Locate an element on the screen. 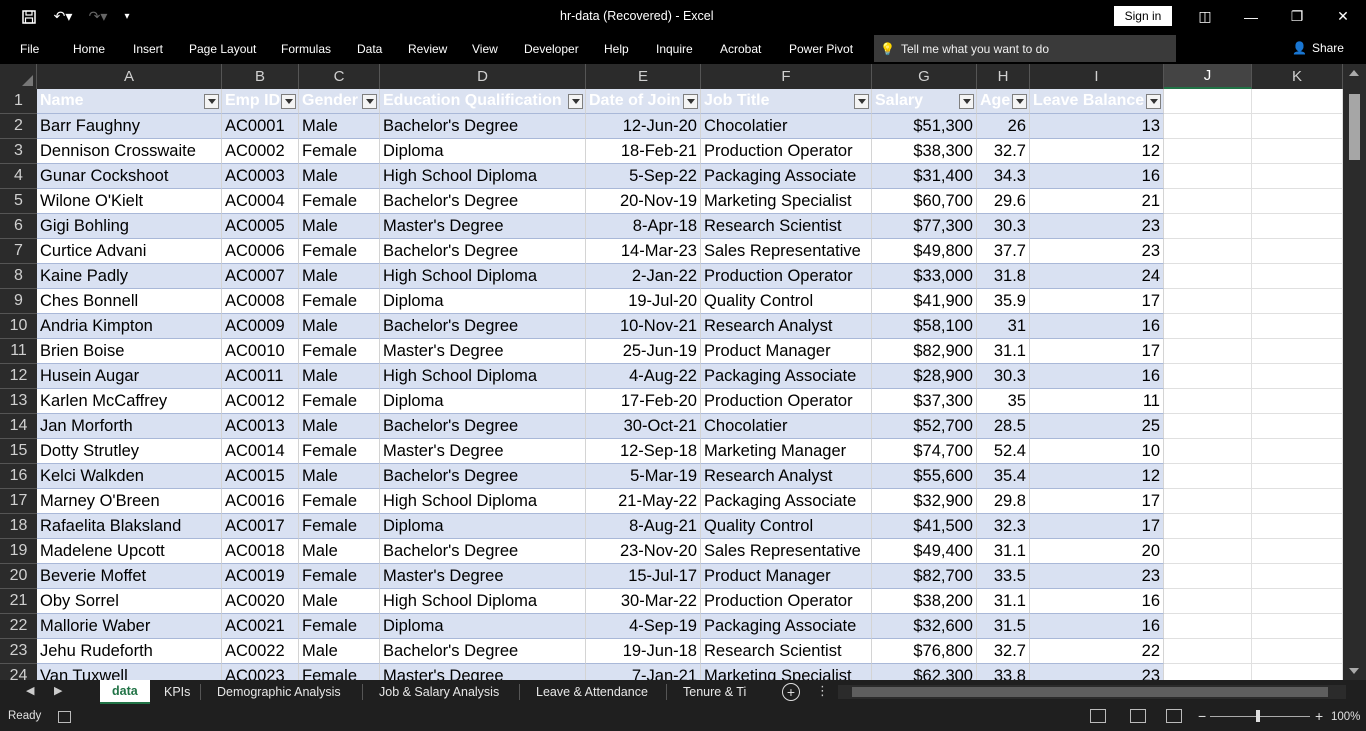 The height and width of the screenshot is (731, 1366). table-cell: Gigi Bohling is located at coordinates (129, 226).